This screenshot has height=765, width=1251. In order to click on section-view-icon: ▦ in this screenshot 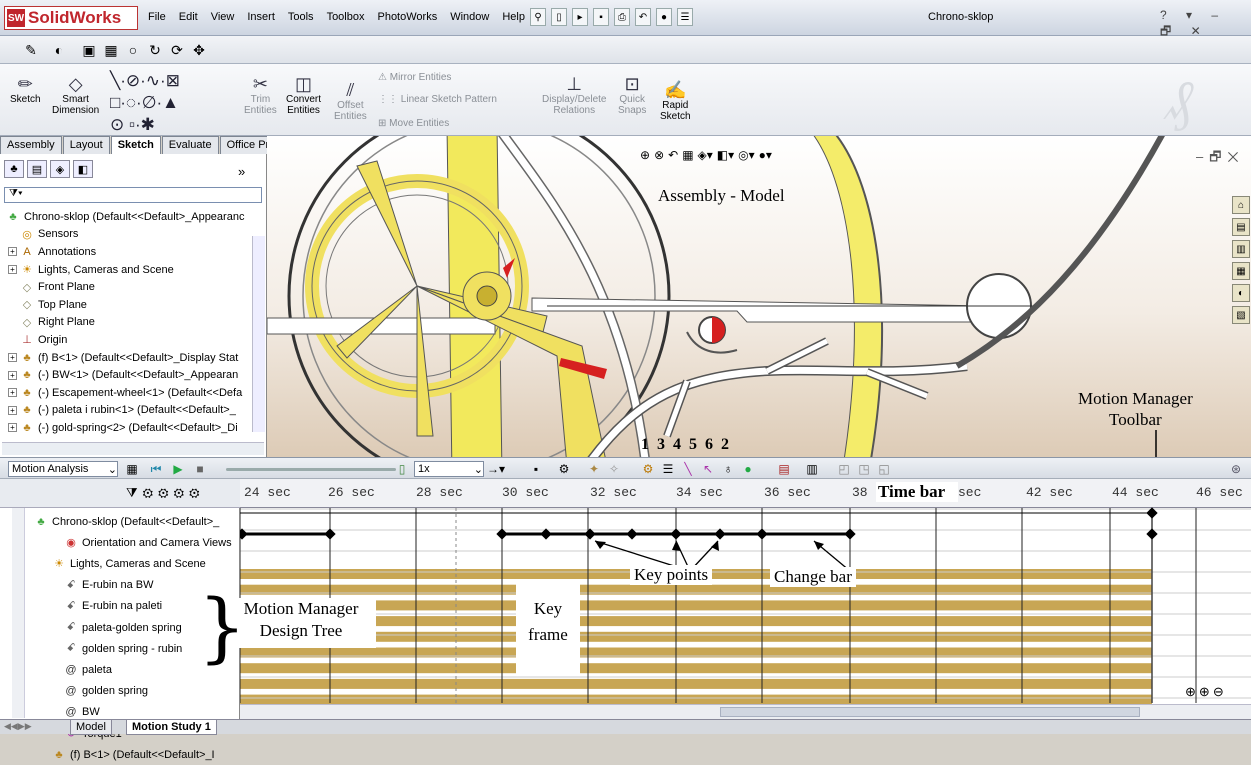, I will do `click(111, 50)`.